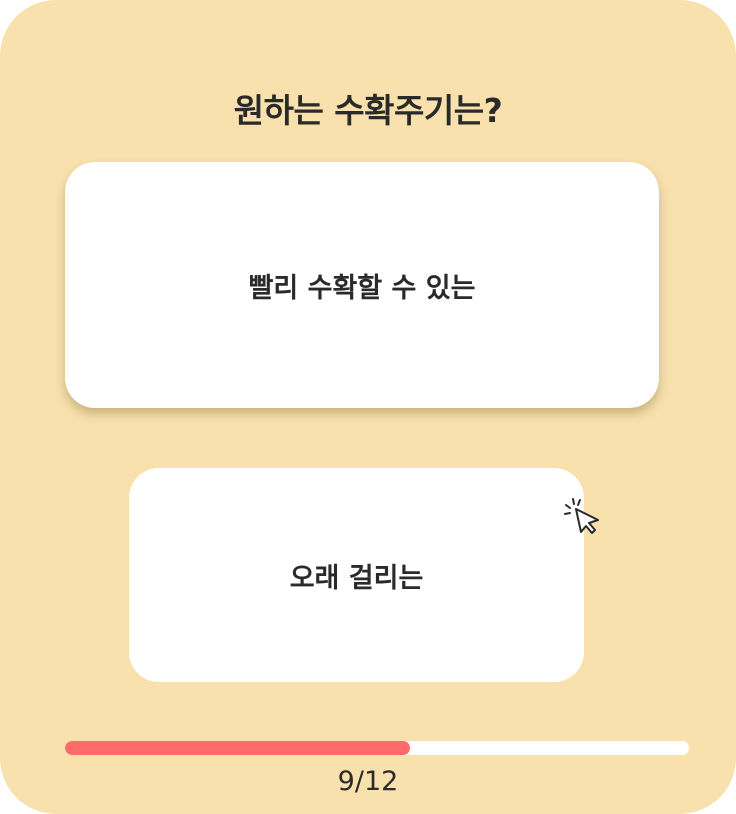 This screenshot has height=814, width=736. I want to click on option-label: 빨리 수확할 수 있는, so click(362, 288).